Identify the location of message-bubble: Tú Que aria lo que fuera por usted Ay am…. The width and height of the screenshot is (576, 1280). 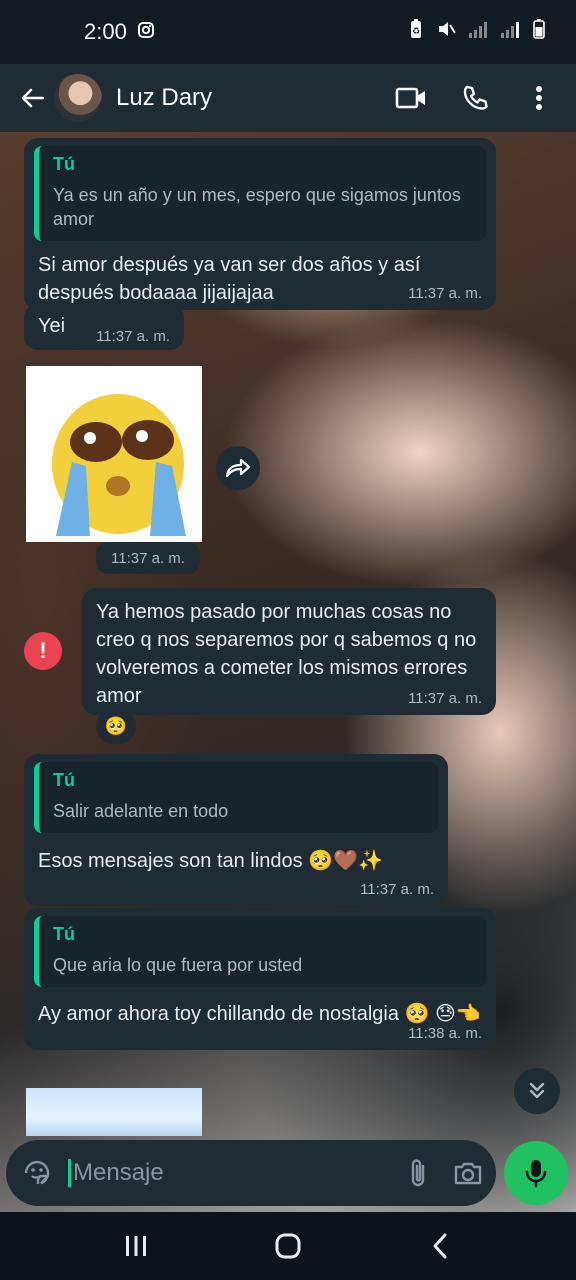
(260, 979).